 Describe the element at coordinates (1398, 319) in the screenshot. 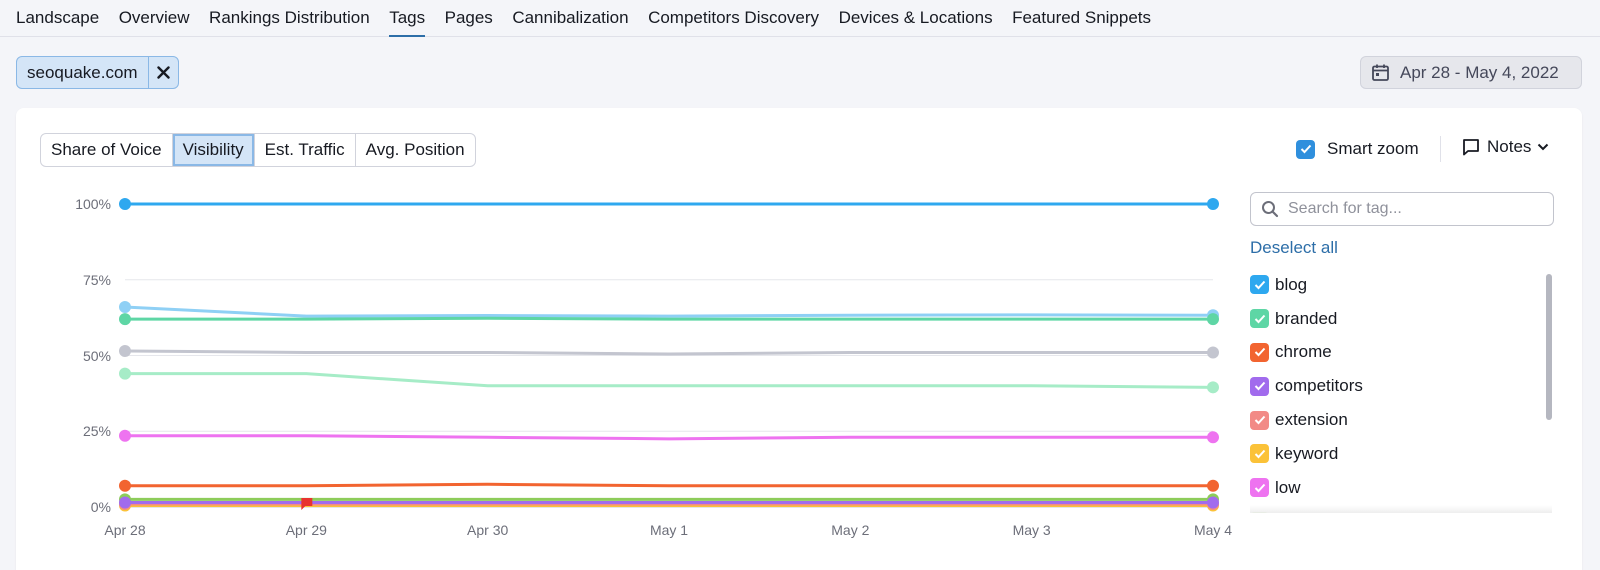

I see `legend-item-branded: branded` at that location.